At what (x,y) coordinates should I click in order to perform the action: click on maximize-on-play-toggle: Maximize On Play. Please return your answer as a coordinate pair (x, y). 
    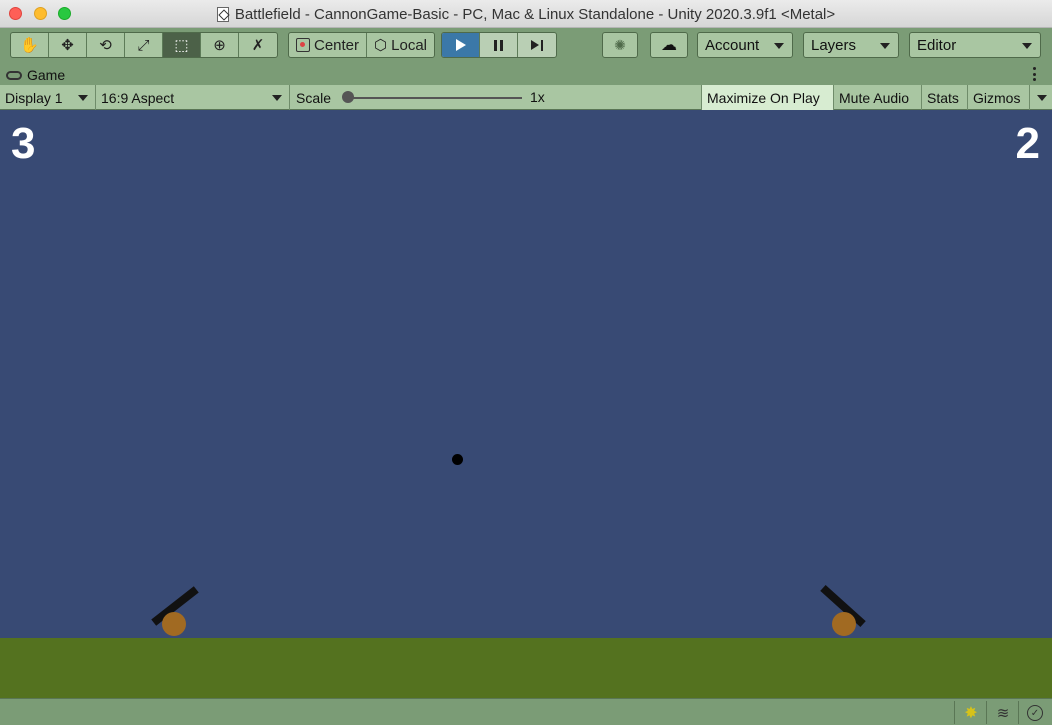
    Looking at the image, I should click on (768, 97).